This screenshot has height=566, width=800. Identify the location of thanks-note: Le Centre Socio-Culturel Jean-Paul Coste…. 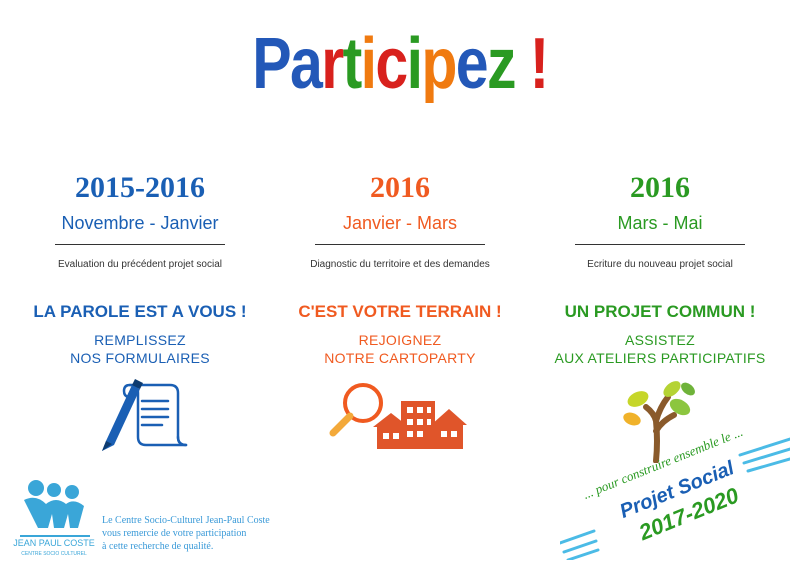
(217, 533).